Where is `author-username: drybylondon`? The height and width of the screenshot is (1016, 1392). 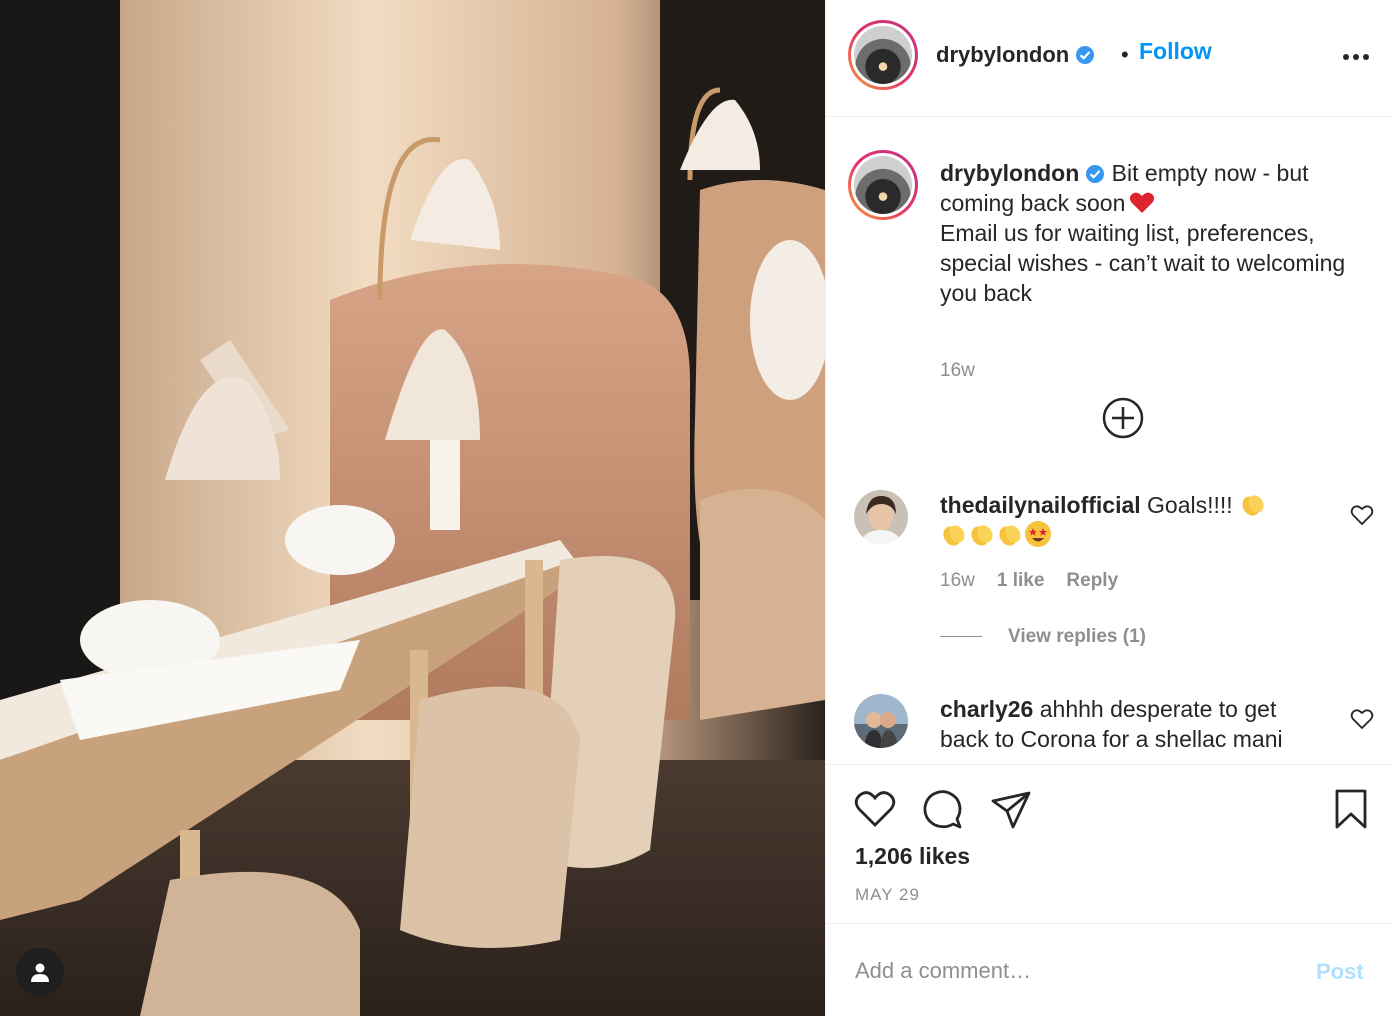 author-username: drybylondon is located at coordinates (1002, 54).